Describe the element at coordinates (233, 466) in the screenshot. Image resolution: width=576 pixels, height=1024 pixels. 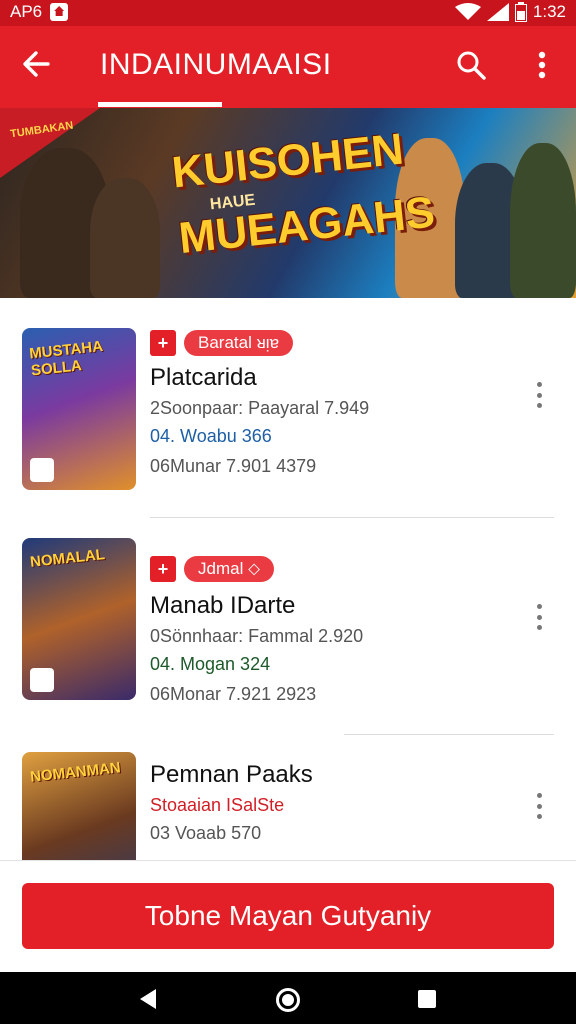
I see `game-meta-tertiary: 06Munar 7.901 4379` at that location.